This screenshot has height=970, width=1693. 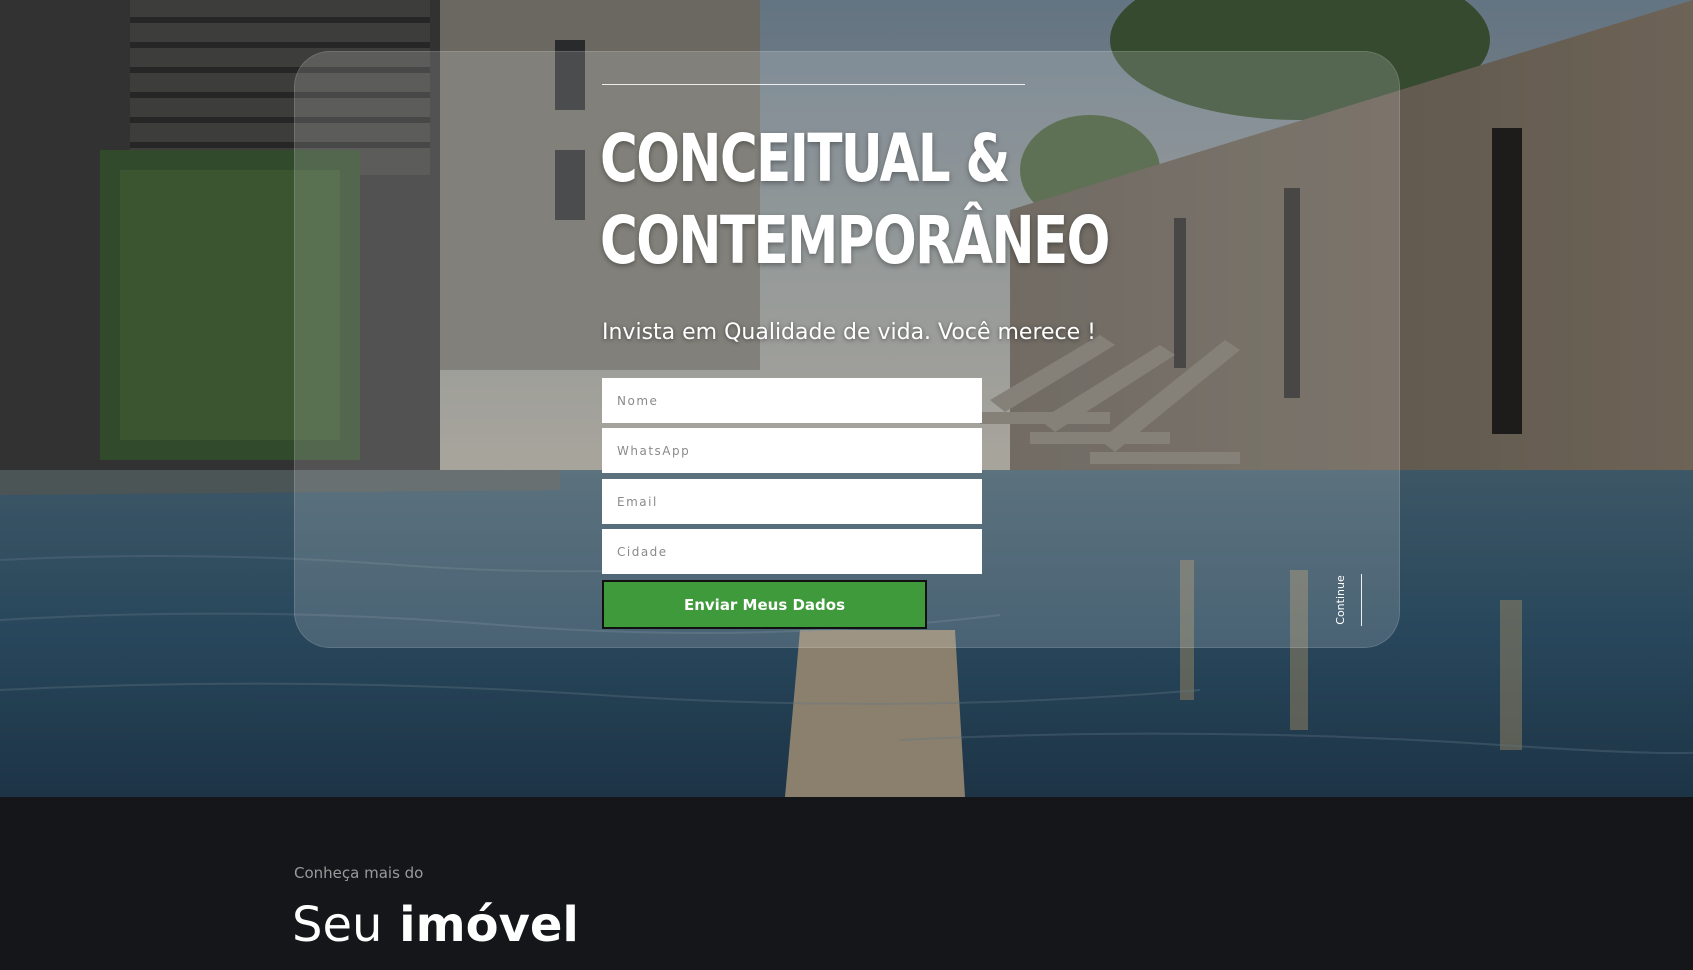 What do you see at coordinates (337, 925) in the screenshot?
I see `about-title-light: Seu` at bounding box center [337, 925].